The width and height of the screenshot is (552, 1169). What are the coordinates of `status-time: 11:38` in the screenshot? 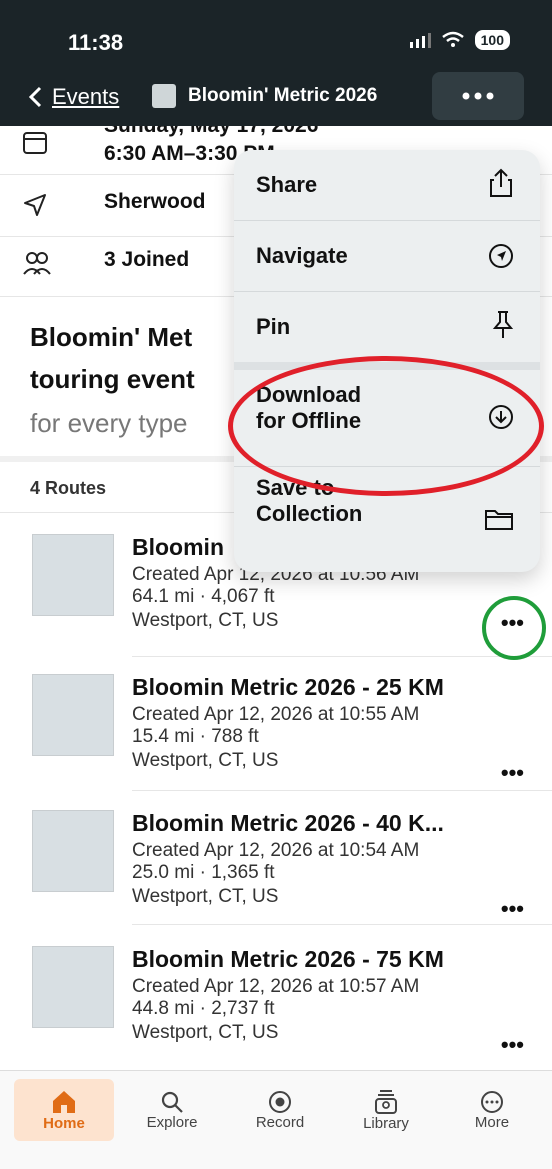 It's located at (96, 42).